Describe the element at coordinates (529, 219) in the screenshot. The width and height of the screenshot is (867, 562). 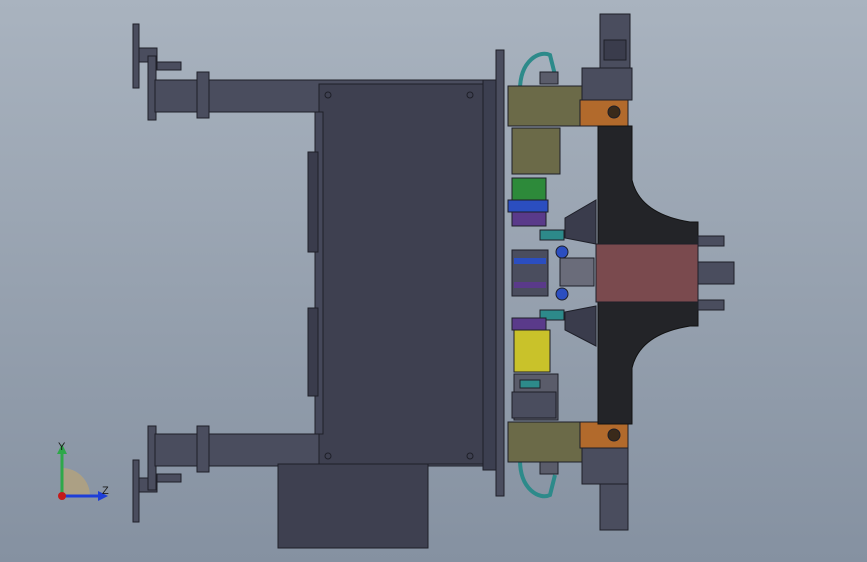
I see `purple-block-upper` at that location.